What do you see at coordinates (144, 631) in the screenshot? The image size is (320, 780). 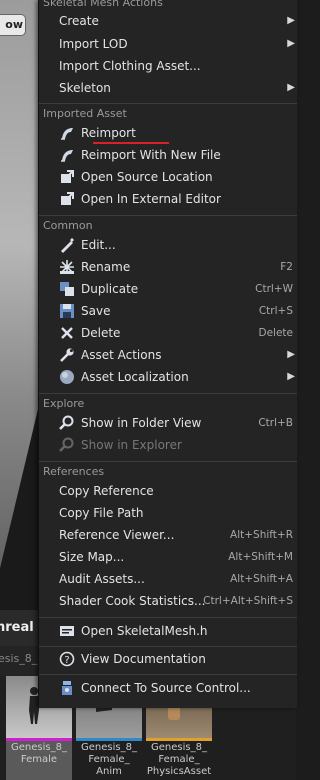 I see `menu-item-label: Open SkeletalMesh.h` at bounding box center [144, 631].